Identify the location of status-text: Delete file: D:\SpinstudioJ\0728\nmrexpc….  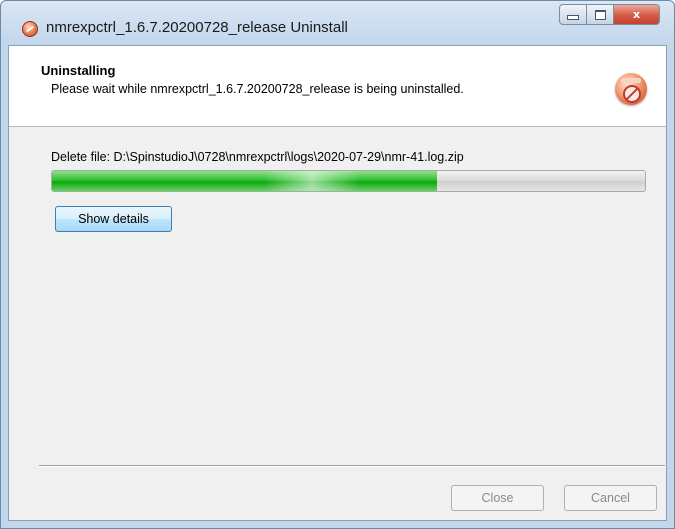
(257, 157).